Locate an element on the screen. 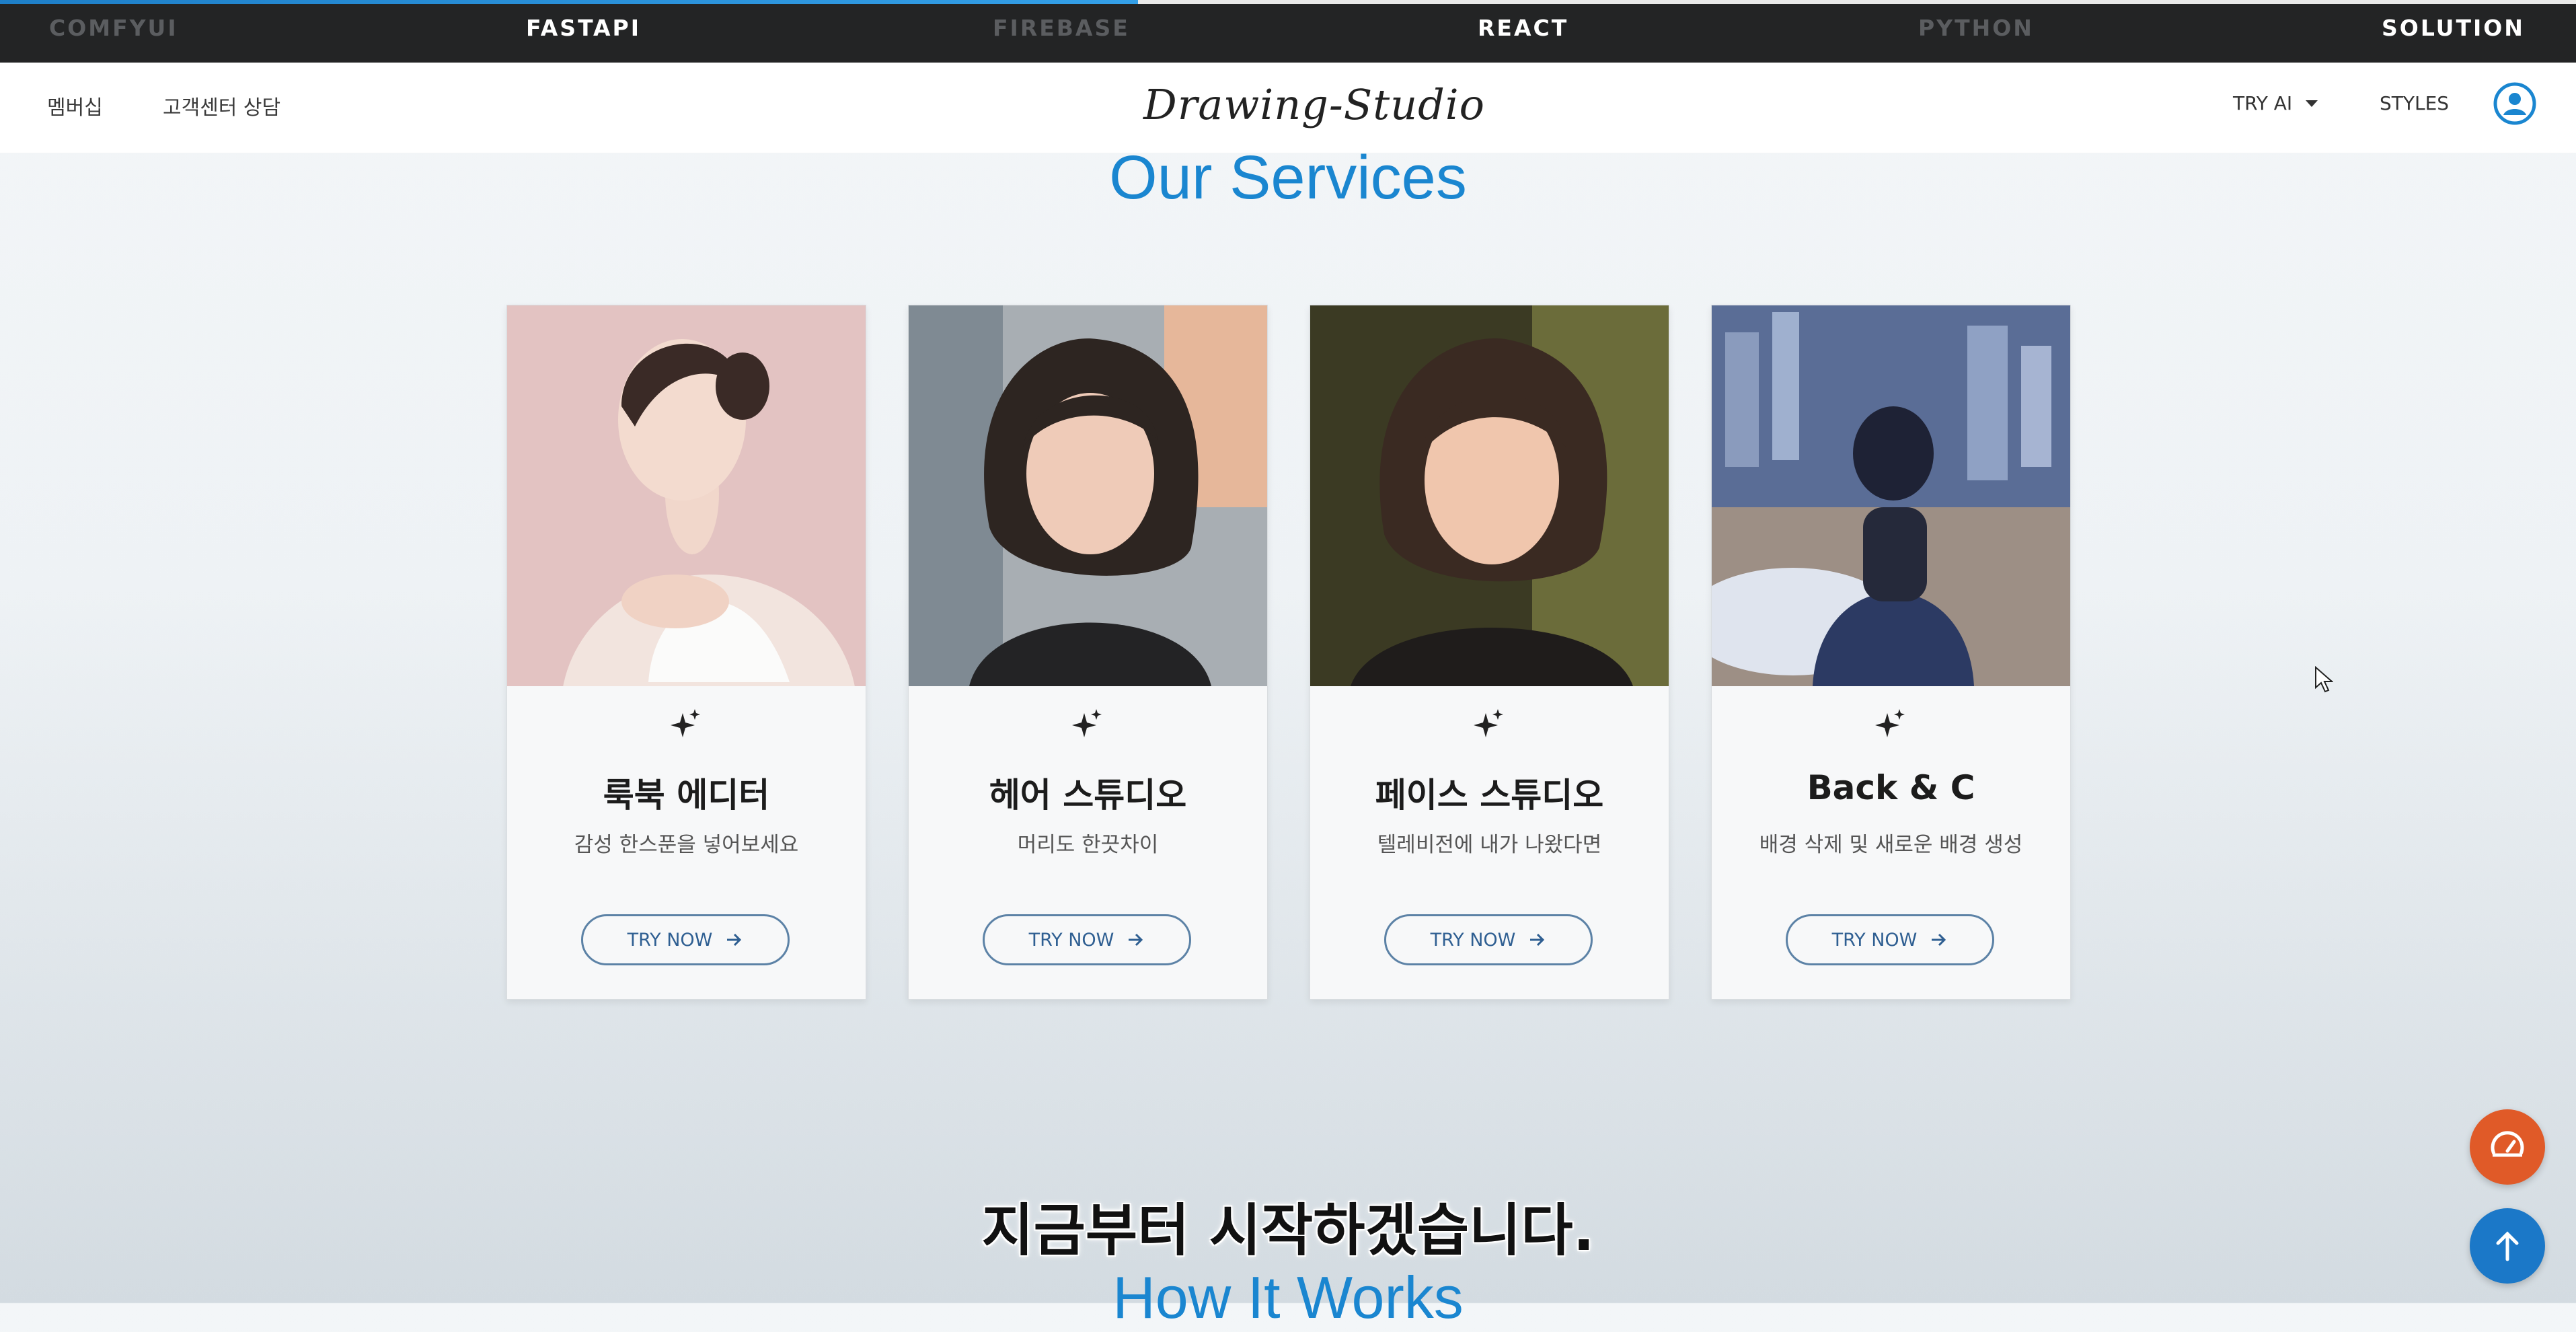 The width and height of the screenshot is (2576, 1332). service-card-description: 감성 한스푼을 넣어보세요 is located at coordinates (686, 845).